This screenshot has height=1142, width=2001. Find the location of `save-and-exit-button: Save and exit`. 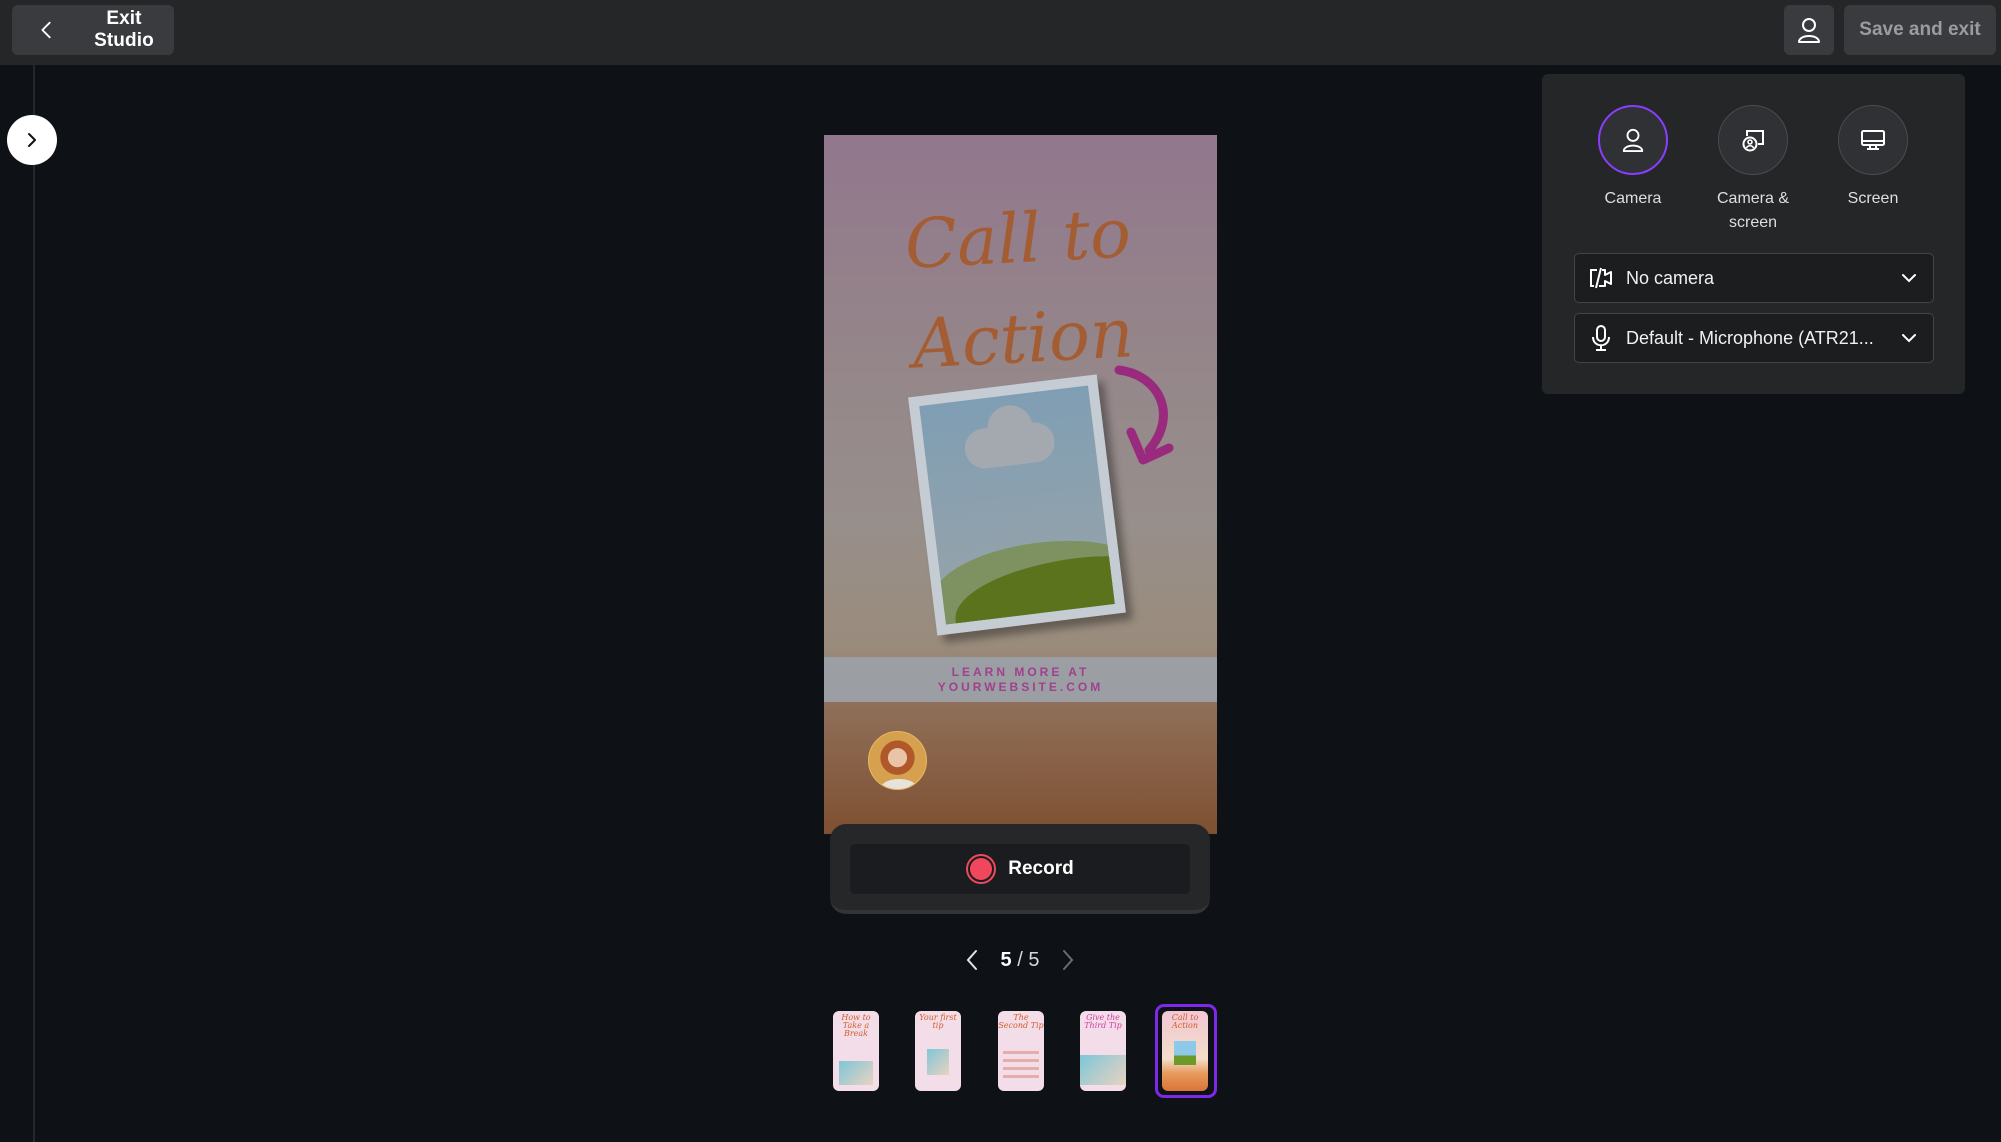

save-and-exit-button: Save and exit is located at coordinates (1920, 30).